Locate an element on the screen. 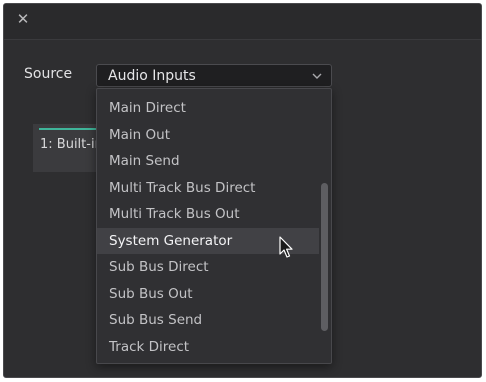 This screenshot has height=382, width=486. menu-item-multi-track-bus-out: Multi Track Bus Out is located at coordinates (208, 214).